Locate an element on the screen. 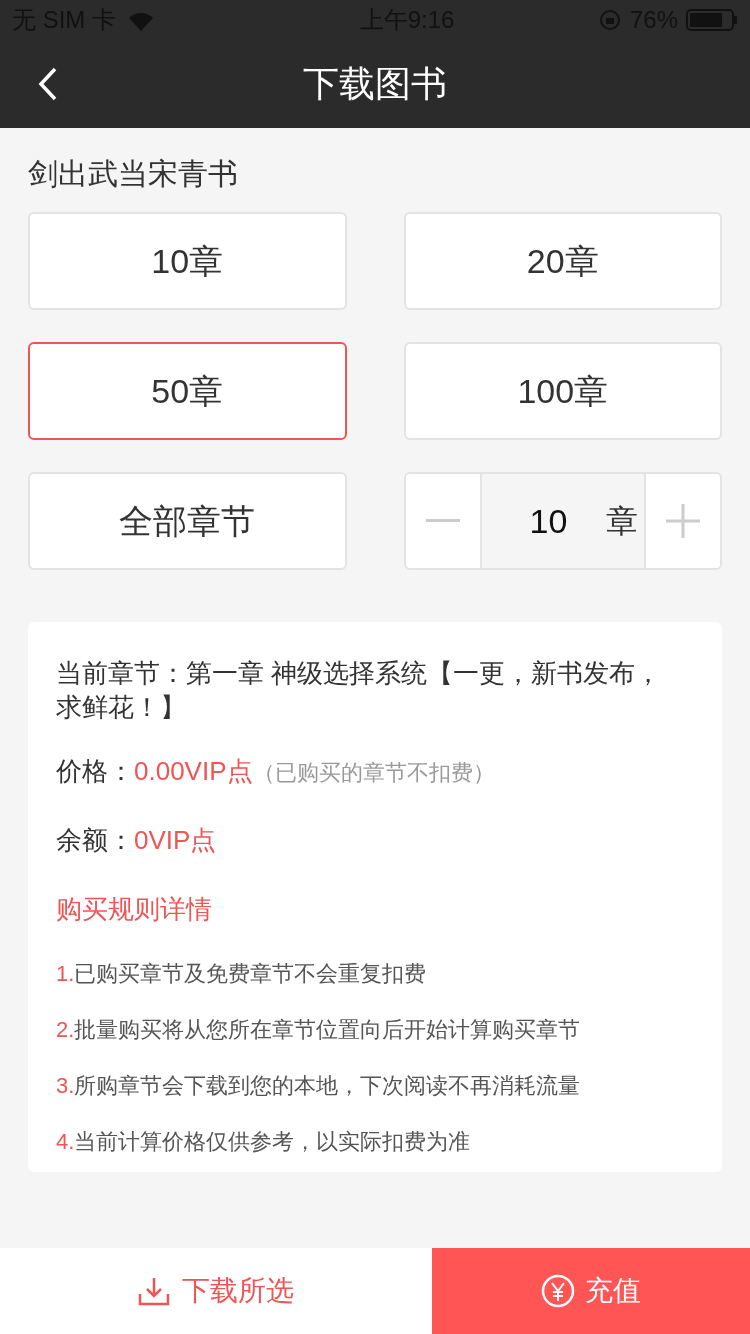 This screenshot has width=750, height=1334. increase-button is located at coordinates (682, 521).